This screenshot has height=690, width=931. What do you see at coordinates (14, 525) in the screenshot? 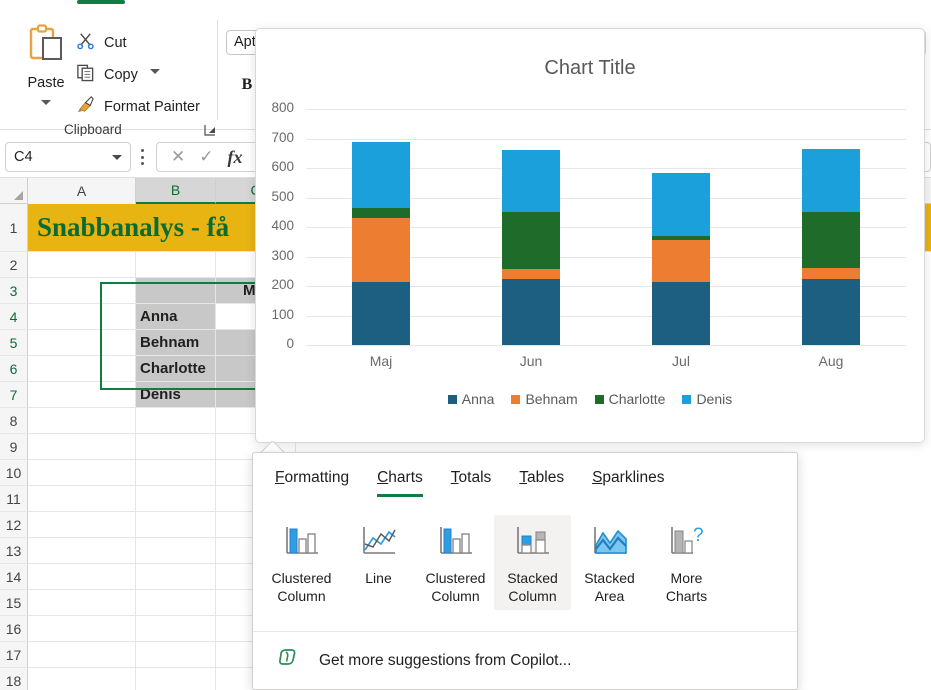
I see `row-header-12: 12` at bounding box center [14, 525].